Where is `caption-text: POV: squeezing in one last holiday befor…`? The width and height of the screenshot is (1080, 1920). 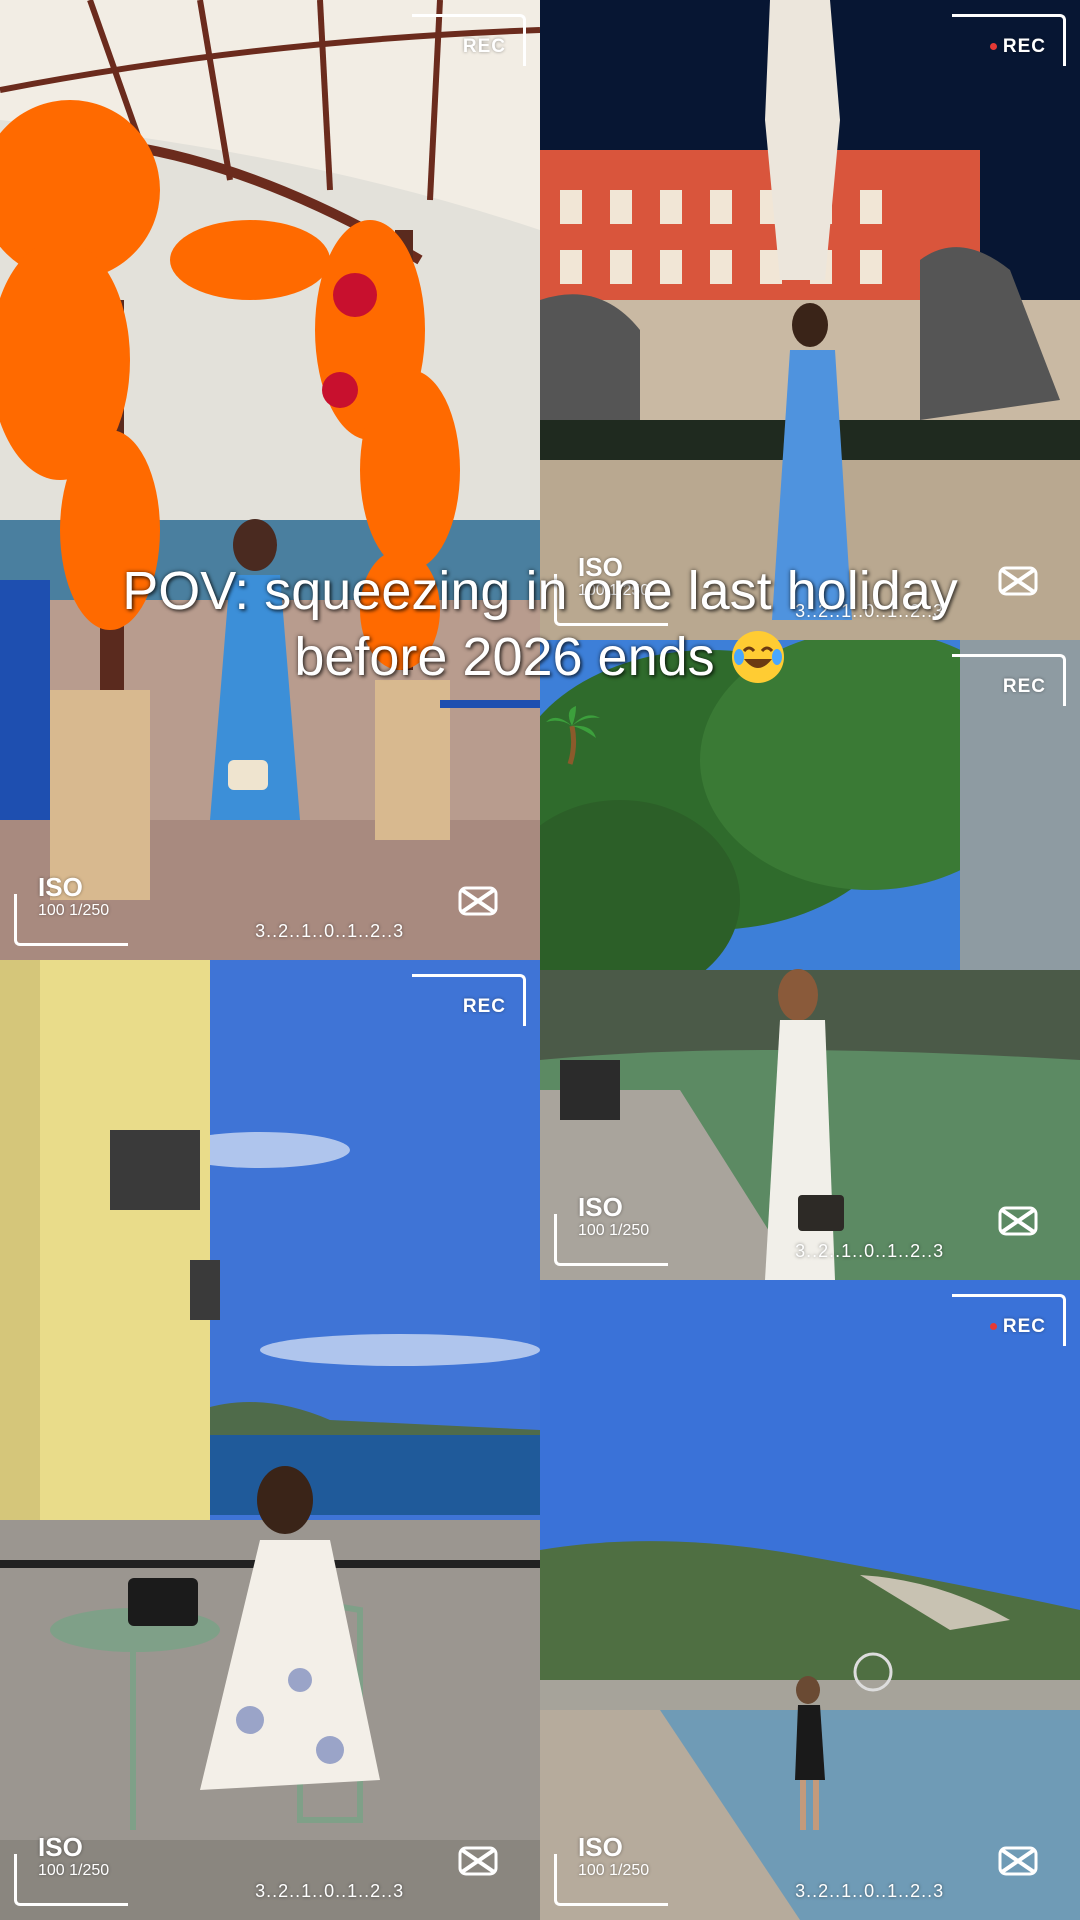 caption-text: POV: squeezing in one last holiday befor… is located at coordinates (540, 624).